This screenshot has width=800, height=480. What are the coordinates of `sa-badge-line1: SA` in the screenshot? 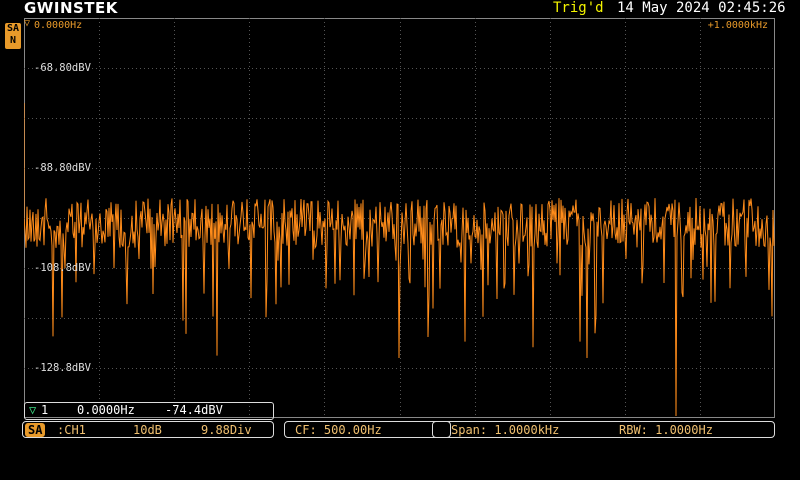 It's located at (13, 28).